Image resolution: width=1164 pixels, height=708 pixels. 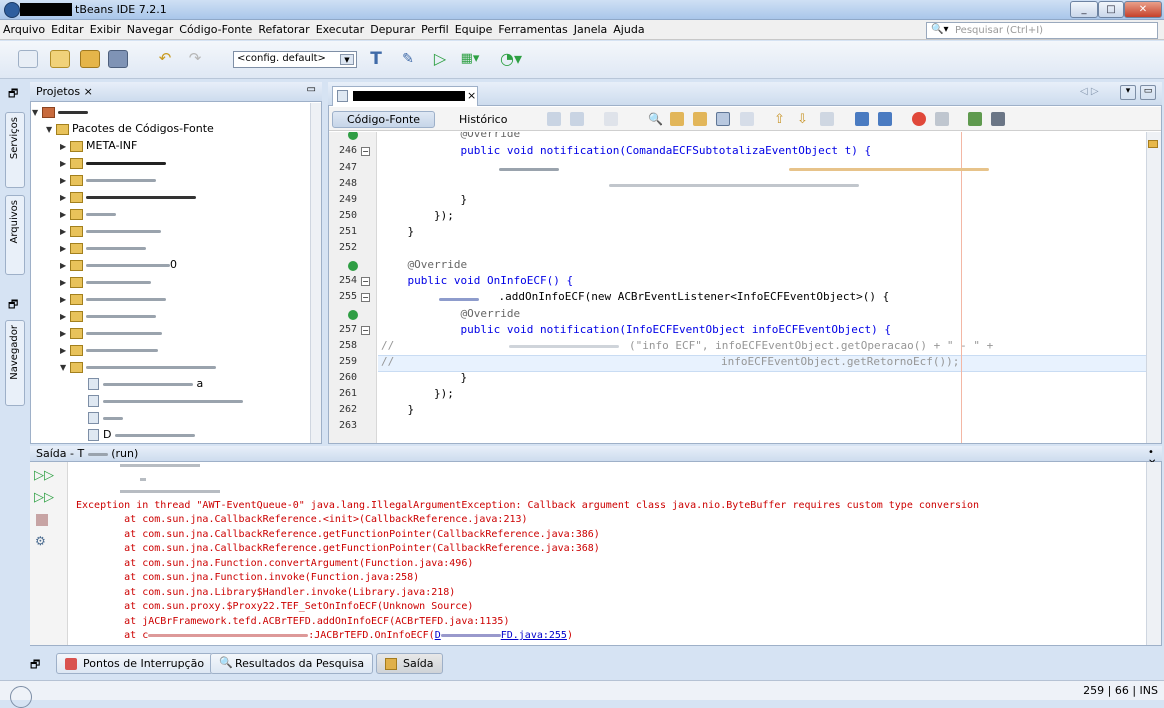 I want to click on tree-row-package: ▶ 0, so click(x=118, y=266).